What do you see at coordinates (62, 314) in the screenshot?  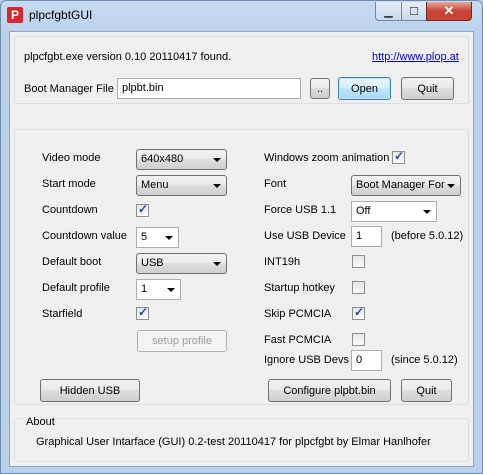 I see `starfield-label: Starfield` at bounding box center [62, 314].